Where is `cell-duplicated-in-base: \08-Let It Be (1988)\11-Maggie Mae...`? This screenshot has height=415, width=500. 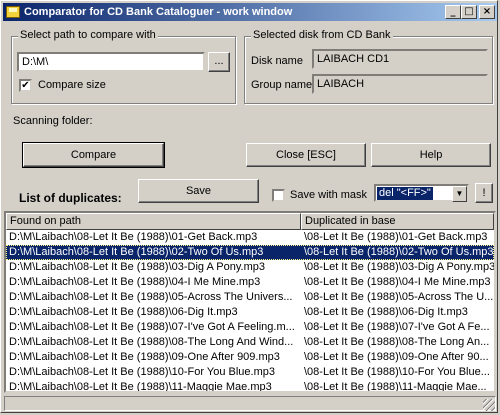 cell-duplicated-in-base: \08-Let It Be (1988)\11-Maggie Mae... is located at coordinates (395, 387).